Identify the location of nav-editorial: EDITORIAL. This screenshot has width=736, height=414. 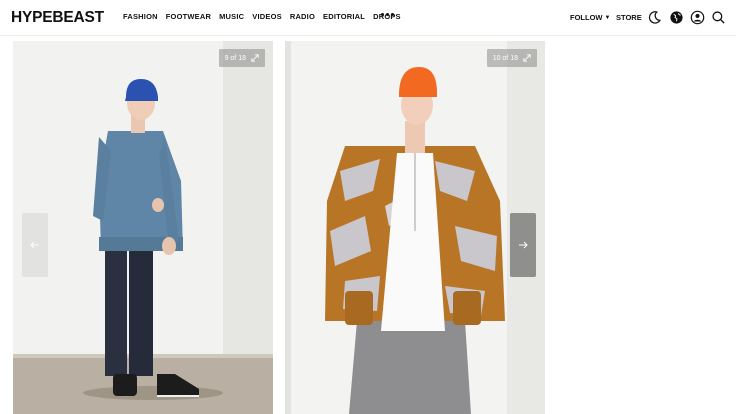
(344, 16).